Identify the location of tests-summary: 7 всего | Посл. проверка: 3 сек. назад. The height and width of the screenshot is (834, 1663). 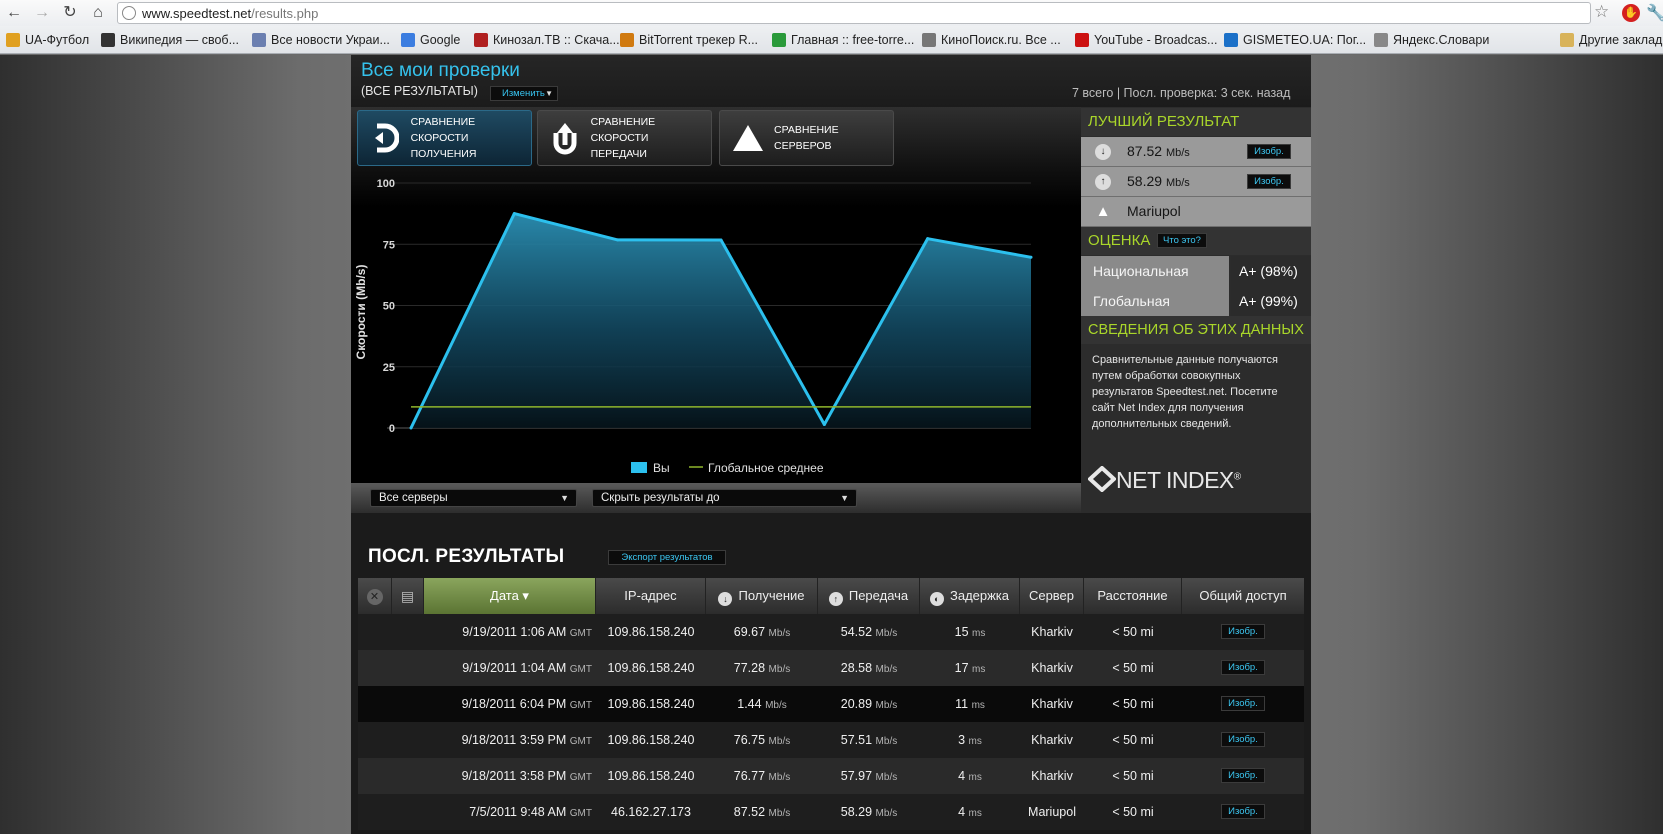
(1181, 93).